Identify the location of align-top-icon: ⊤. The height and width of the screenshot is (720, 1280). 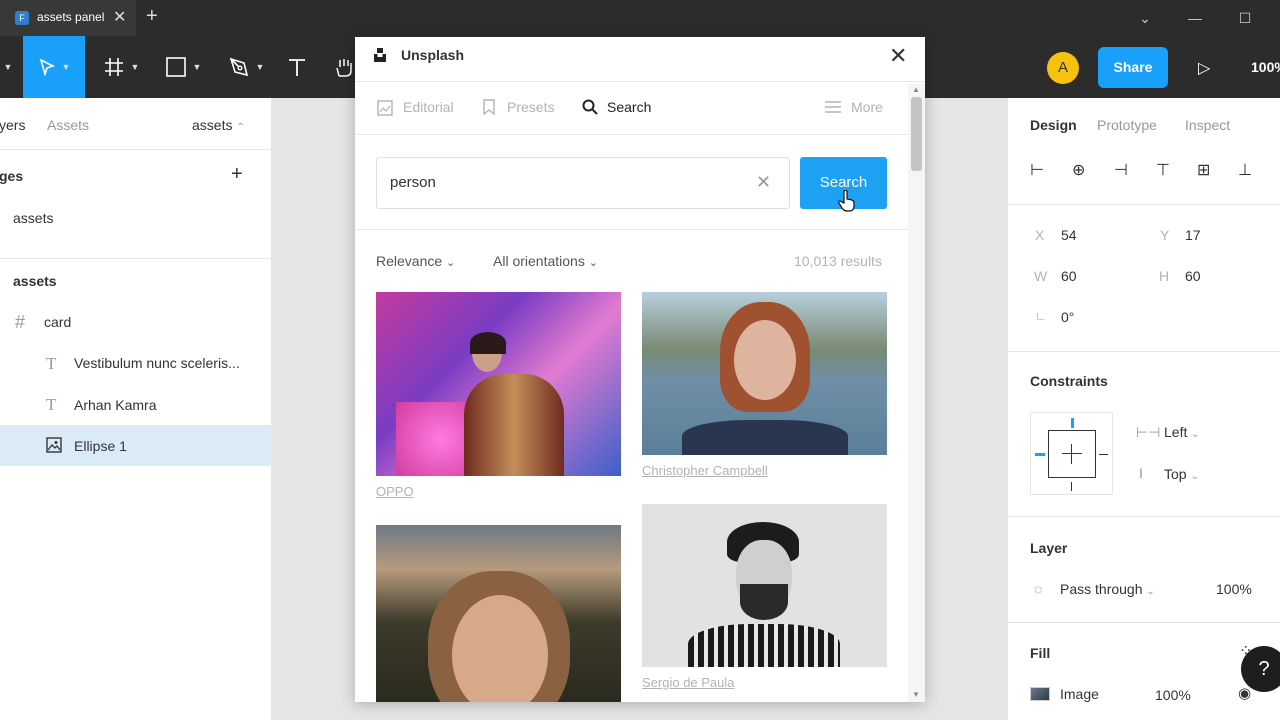
(1163, 170).